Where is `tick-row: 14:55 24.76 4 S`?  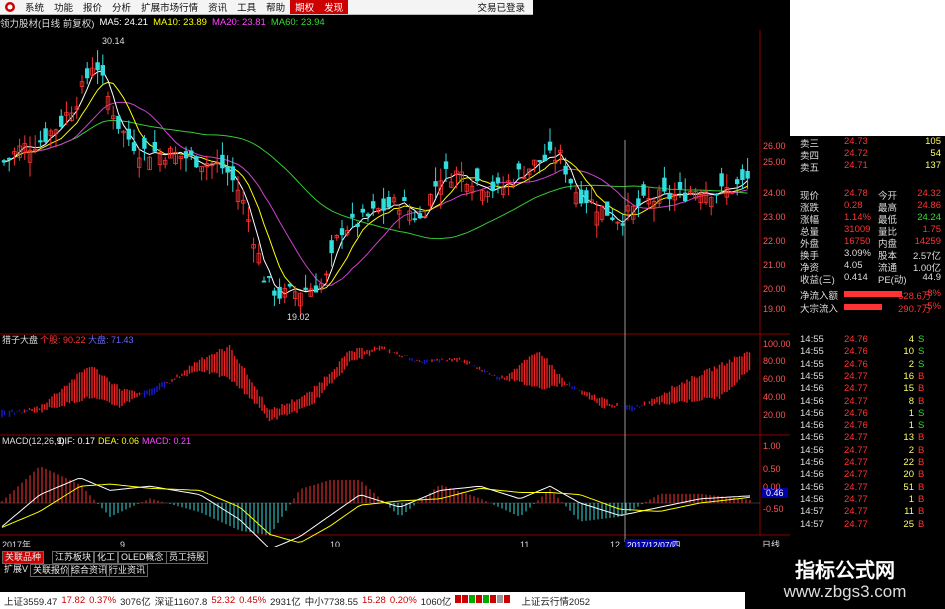
tick-row: 14:55 24.76 4 S is located at coordinates (870, 340).